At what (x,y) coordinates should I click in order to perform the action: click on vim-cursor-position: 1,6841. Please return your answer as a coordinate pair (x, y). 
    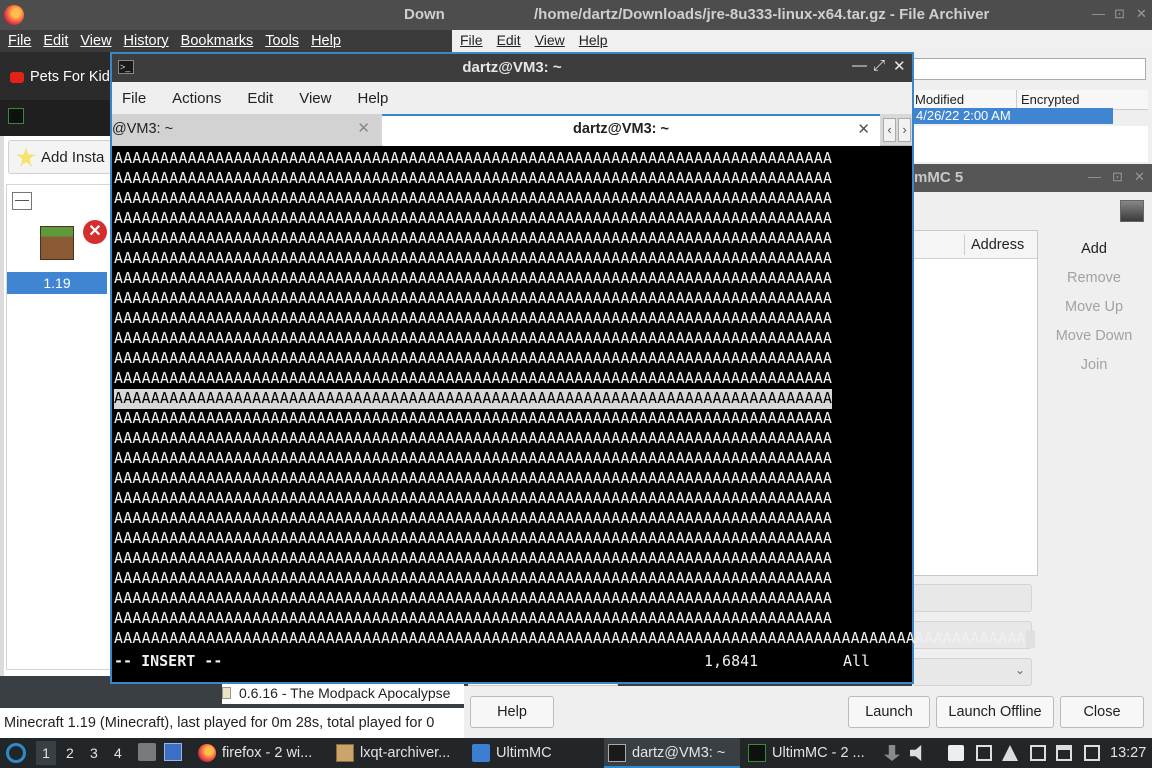
    Looking at the image, I should click on (731, 661).